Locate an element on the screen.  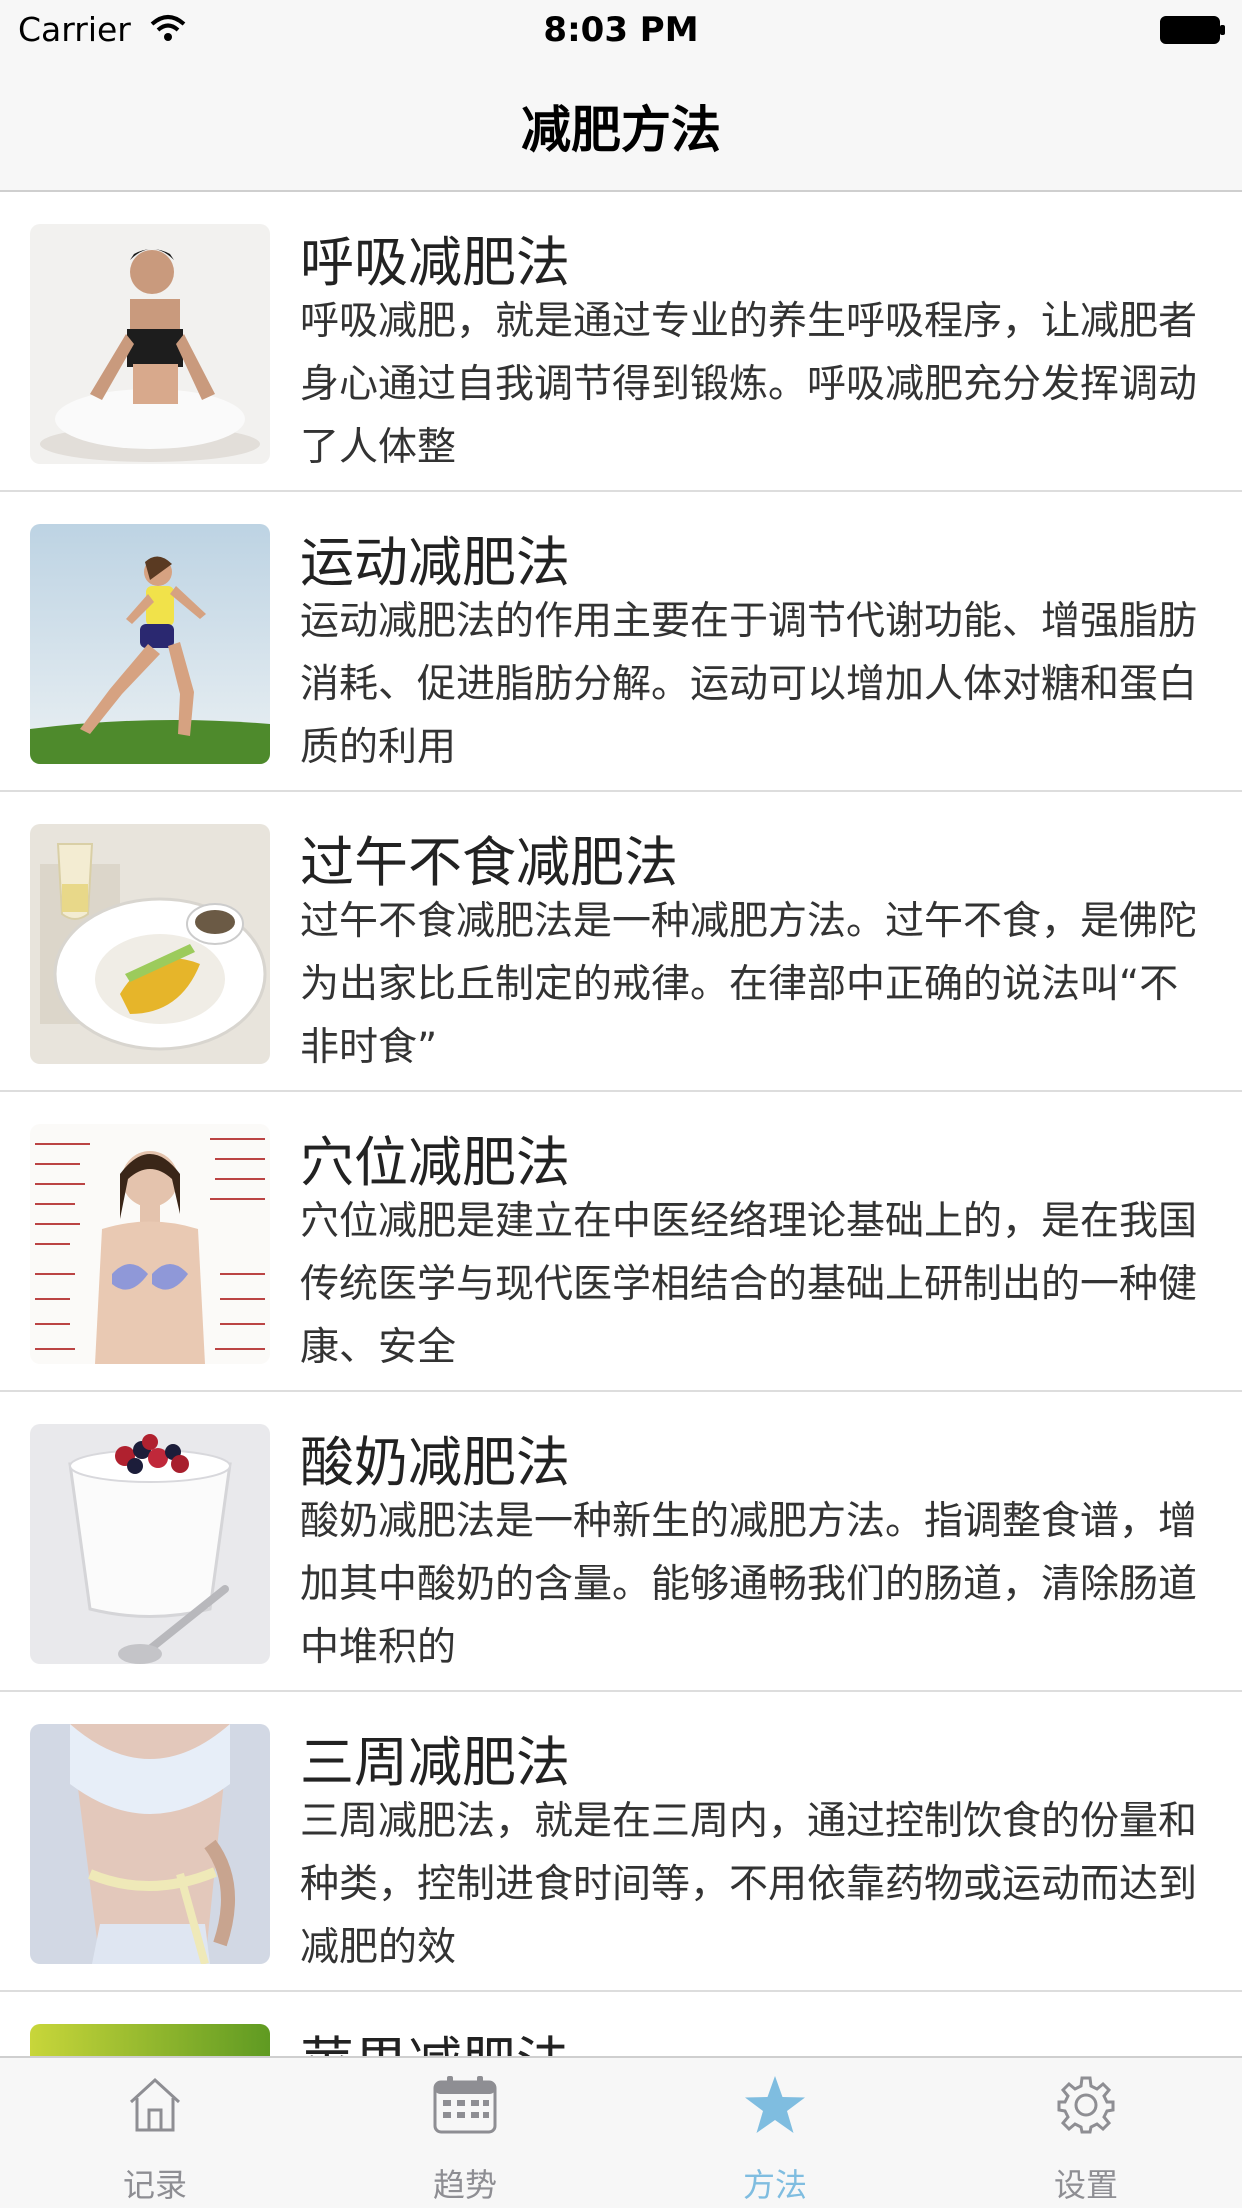
calendar-icon is located at coordinates (465, 2107).